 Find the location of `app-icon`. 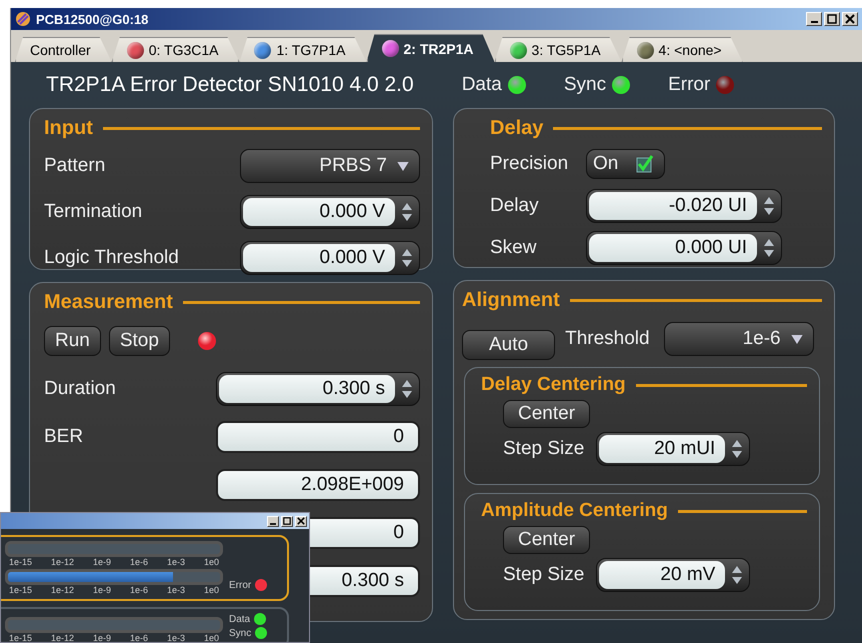

app-icon is located at coordinates (23, 19).